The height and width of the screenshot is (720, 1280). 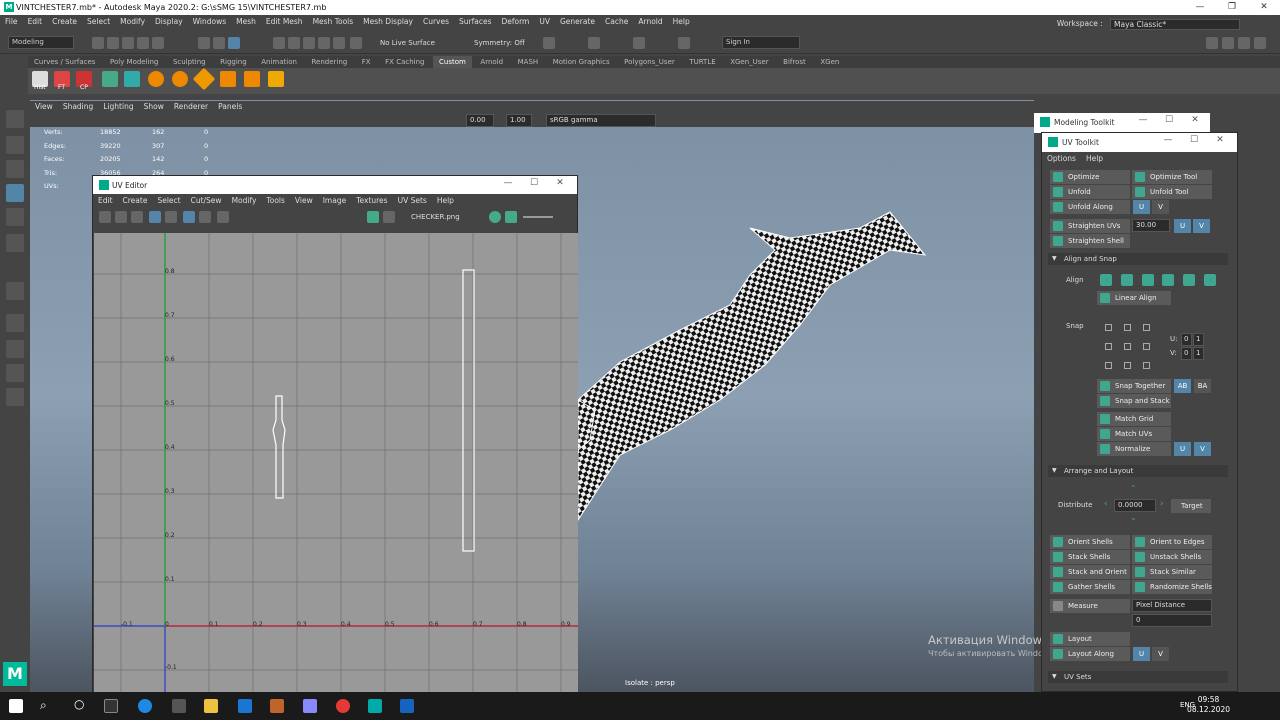 I want to click on uvtk-menu-help: Help, so click(x=1094, y=158).